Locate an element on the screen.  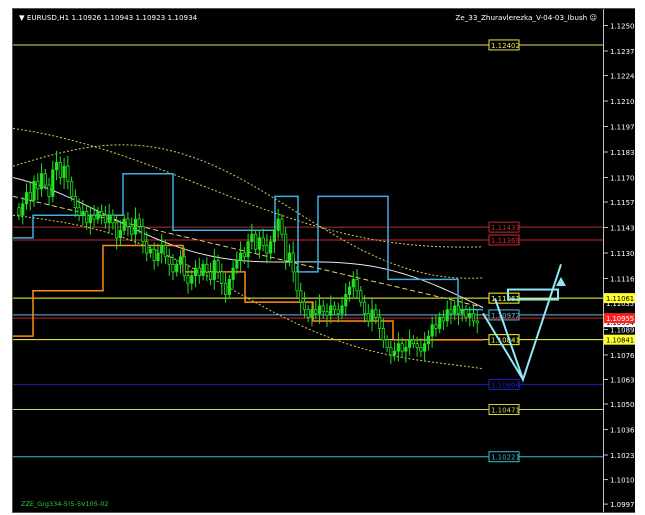
collapse-triangle-icon: ▼ is located at coordinates (23, 17).